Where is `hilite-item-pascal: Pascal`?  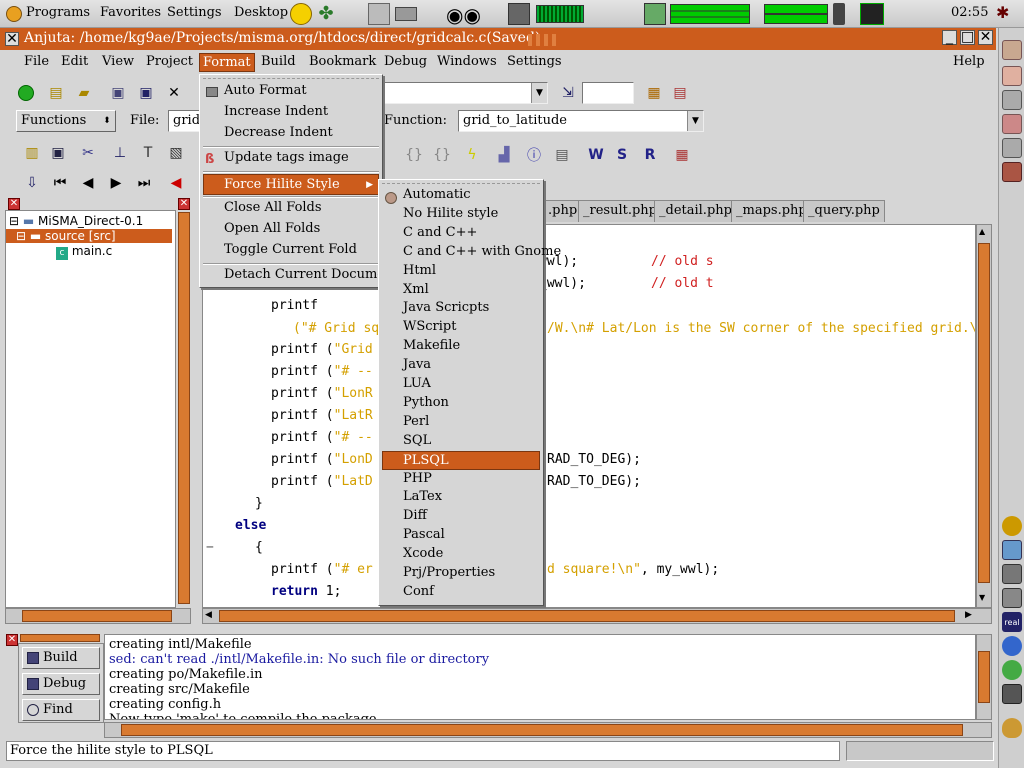
hilite-item-pascal: Pascal is located at coordinates (461, 535).